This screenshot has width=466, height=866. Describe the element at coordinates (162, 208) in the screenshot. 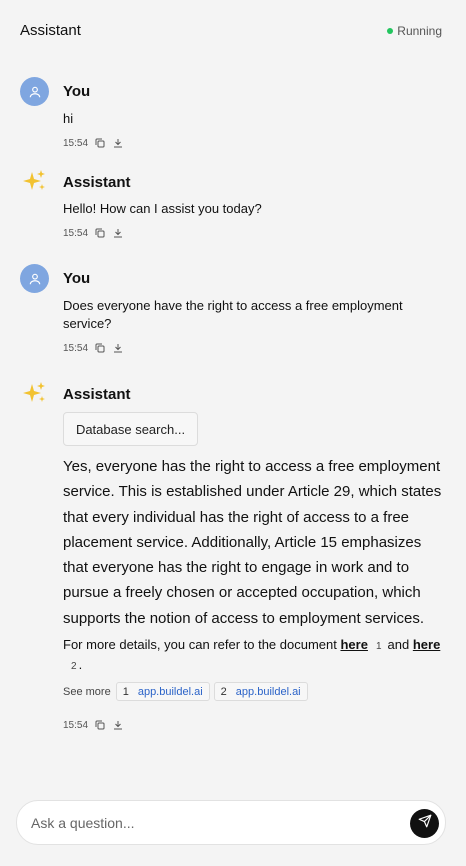

I see `message-text: Hello! How can I assist you today?` at that location.